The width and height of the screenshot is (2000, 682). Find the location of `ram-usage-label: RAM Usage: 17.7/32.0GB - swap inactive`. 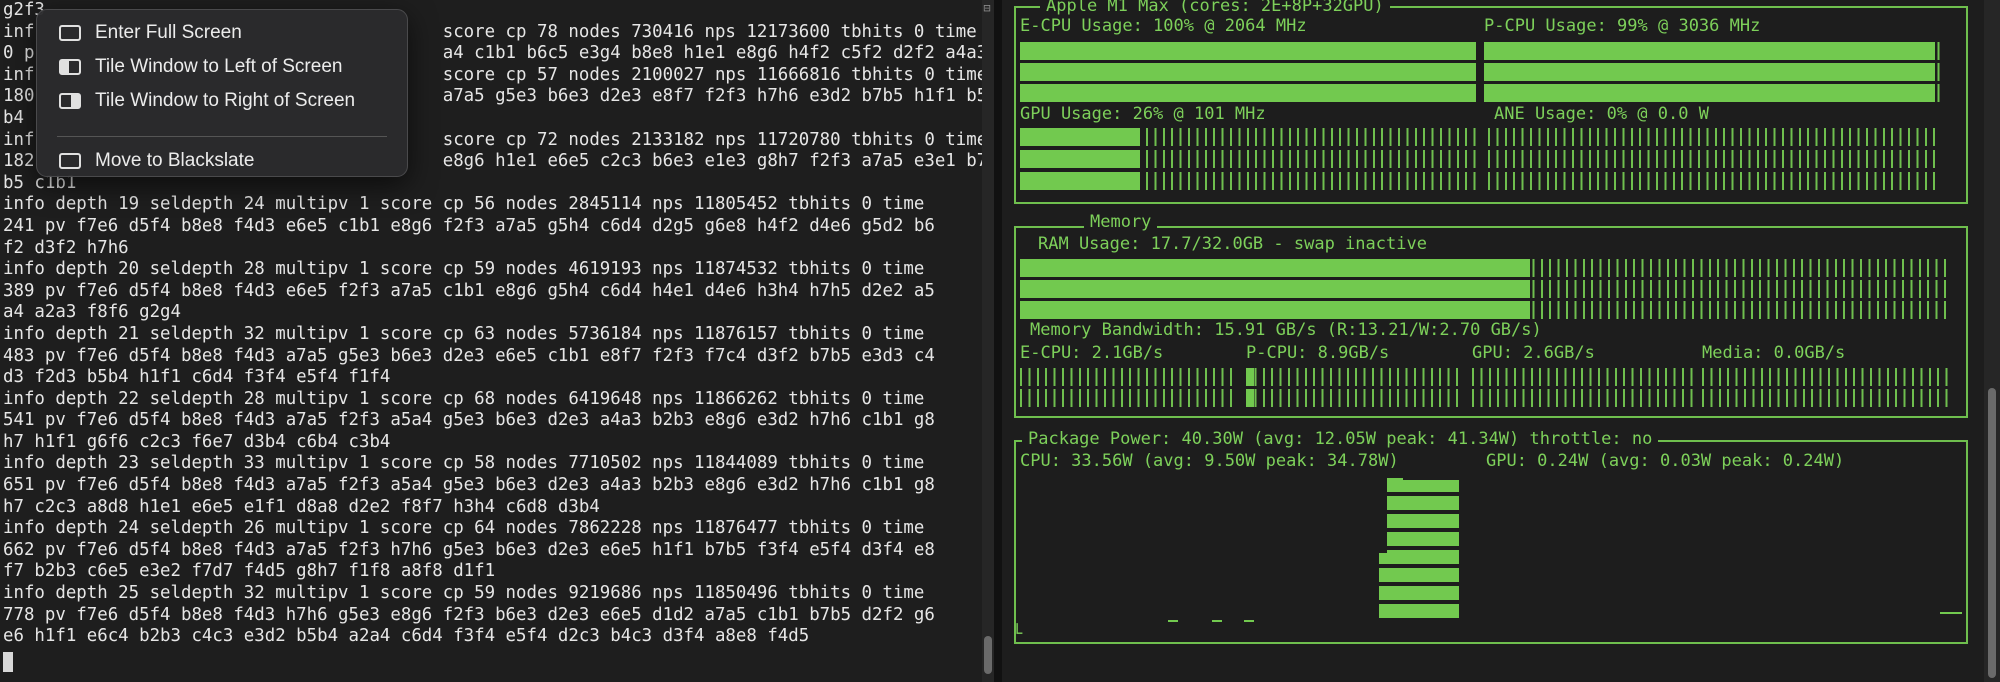

ram-usage-label: RAM Usage: 17.7/32.0GB - swap inactive is located at coordinates (1232, 244).